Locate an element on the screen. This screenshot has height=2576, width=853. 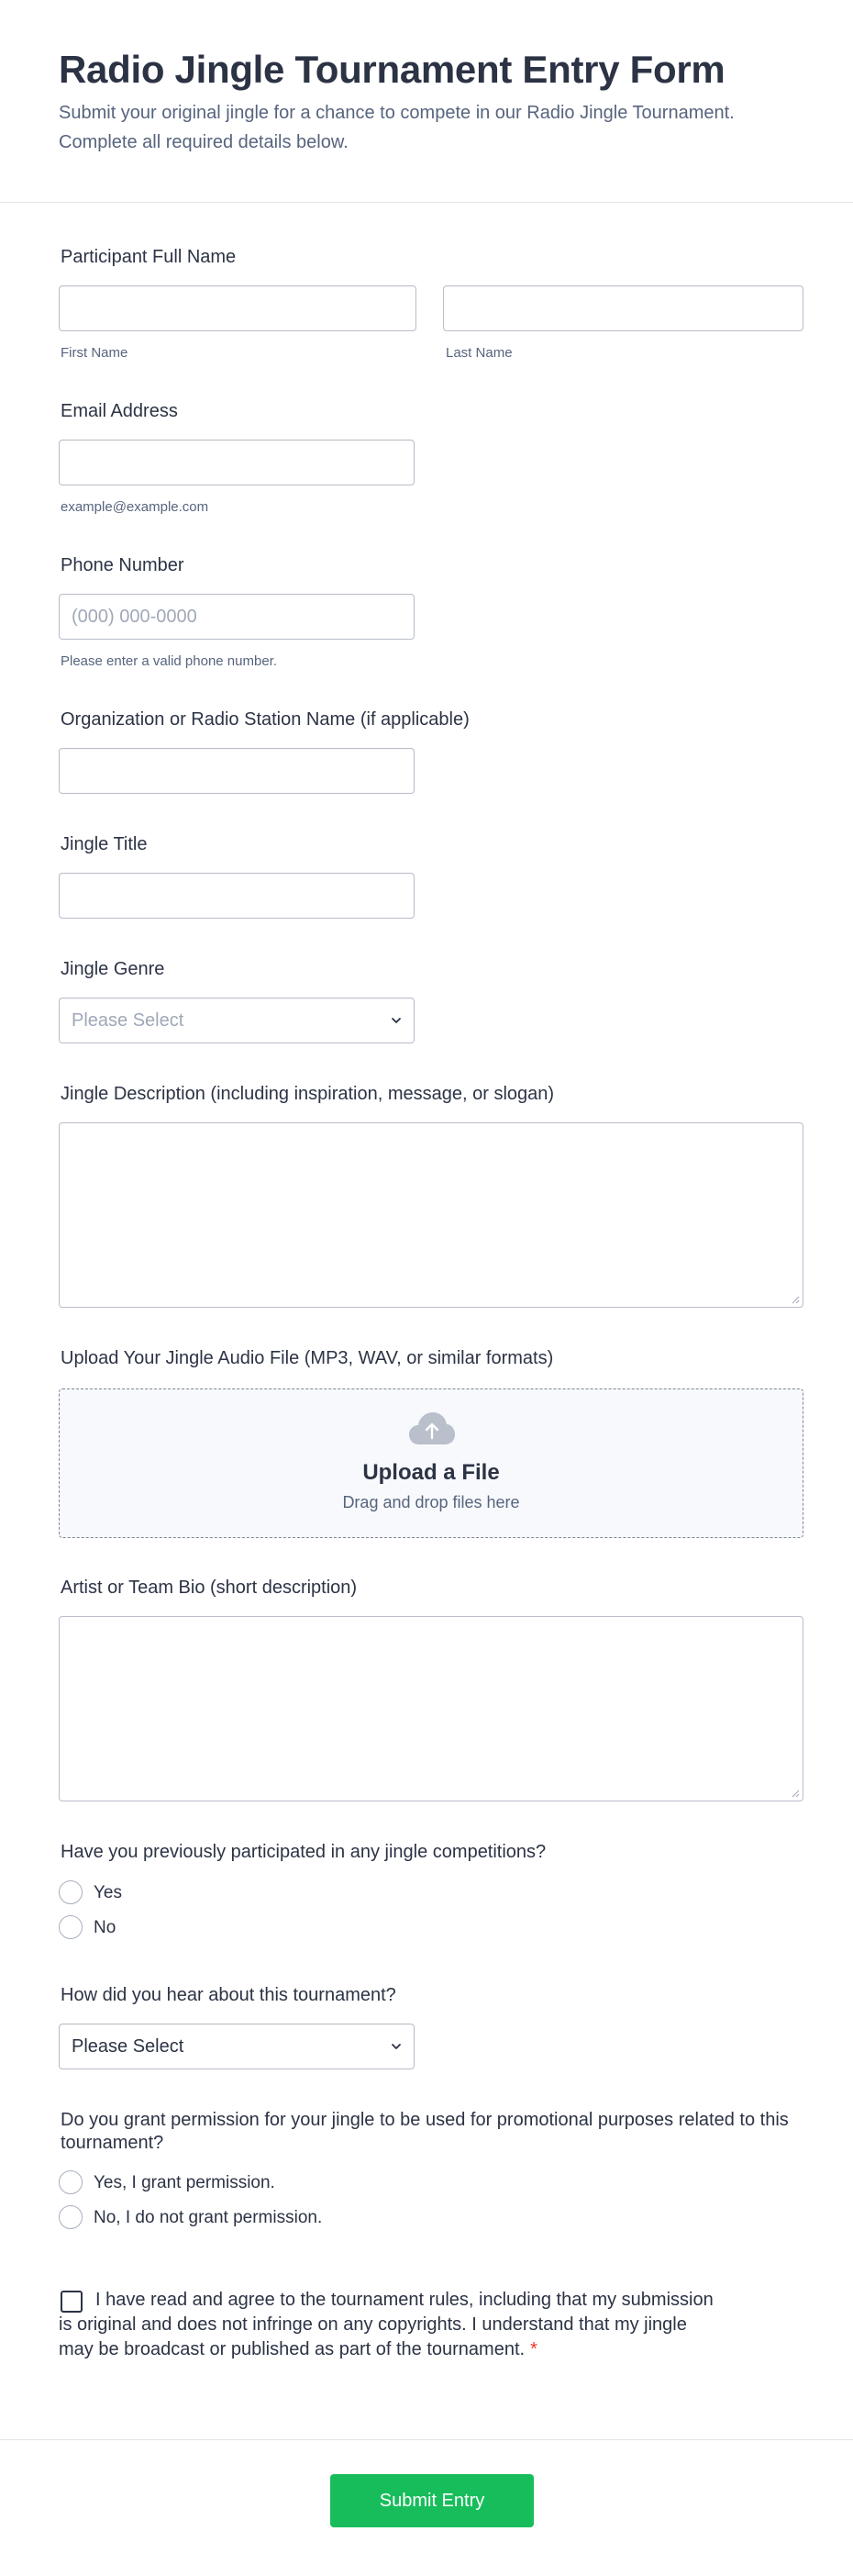
bio-textarea is located at coordinates (431, 1709).